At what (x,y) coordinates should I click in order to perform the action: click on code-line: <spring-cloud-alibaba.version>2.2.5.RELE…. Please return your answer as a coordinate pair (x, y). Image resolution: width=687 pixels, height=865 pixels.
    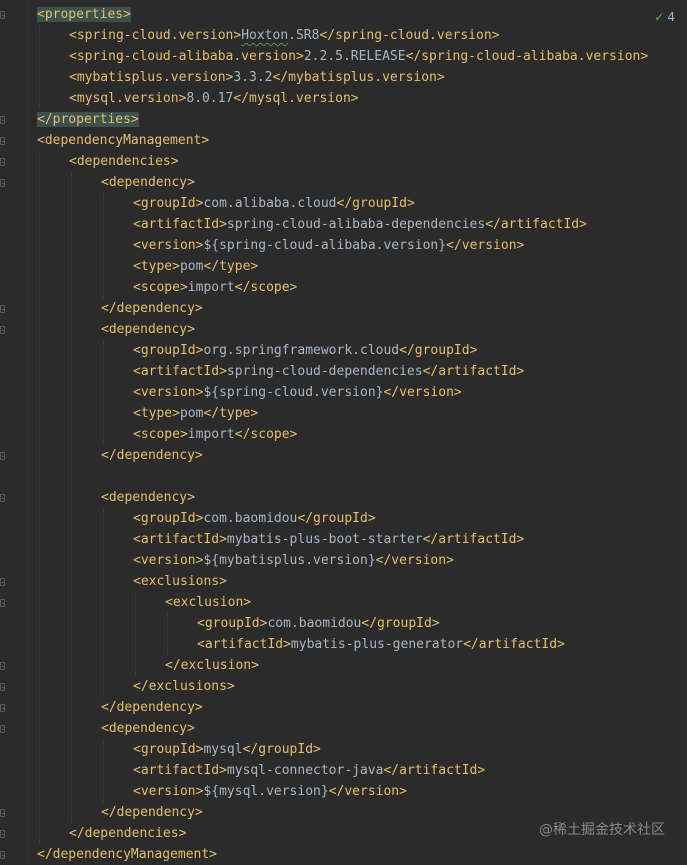
    Looking at the image, I should click on (358, 56).